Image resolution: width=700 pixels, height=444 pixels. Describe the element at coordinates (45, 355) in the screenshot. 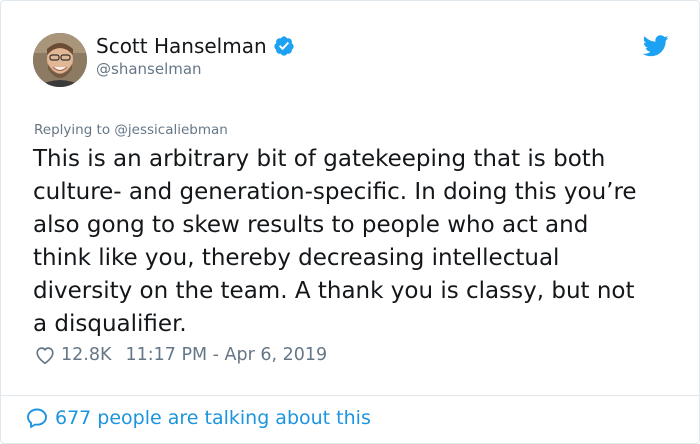

I see `heart-icon` at that location.